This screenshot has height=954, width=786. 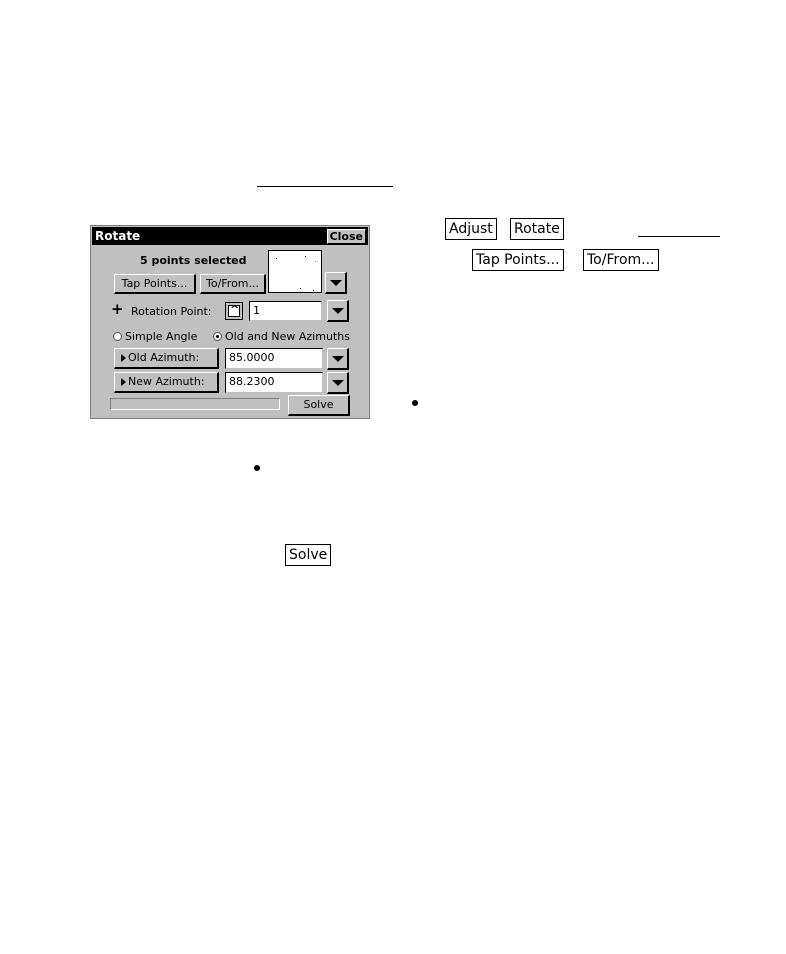 What do you see at coordinates (161, 336) in the screenshot?
I see `simple-angle-label: Simple Angle` at bounding box center [161, 336].